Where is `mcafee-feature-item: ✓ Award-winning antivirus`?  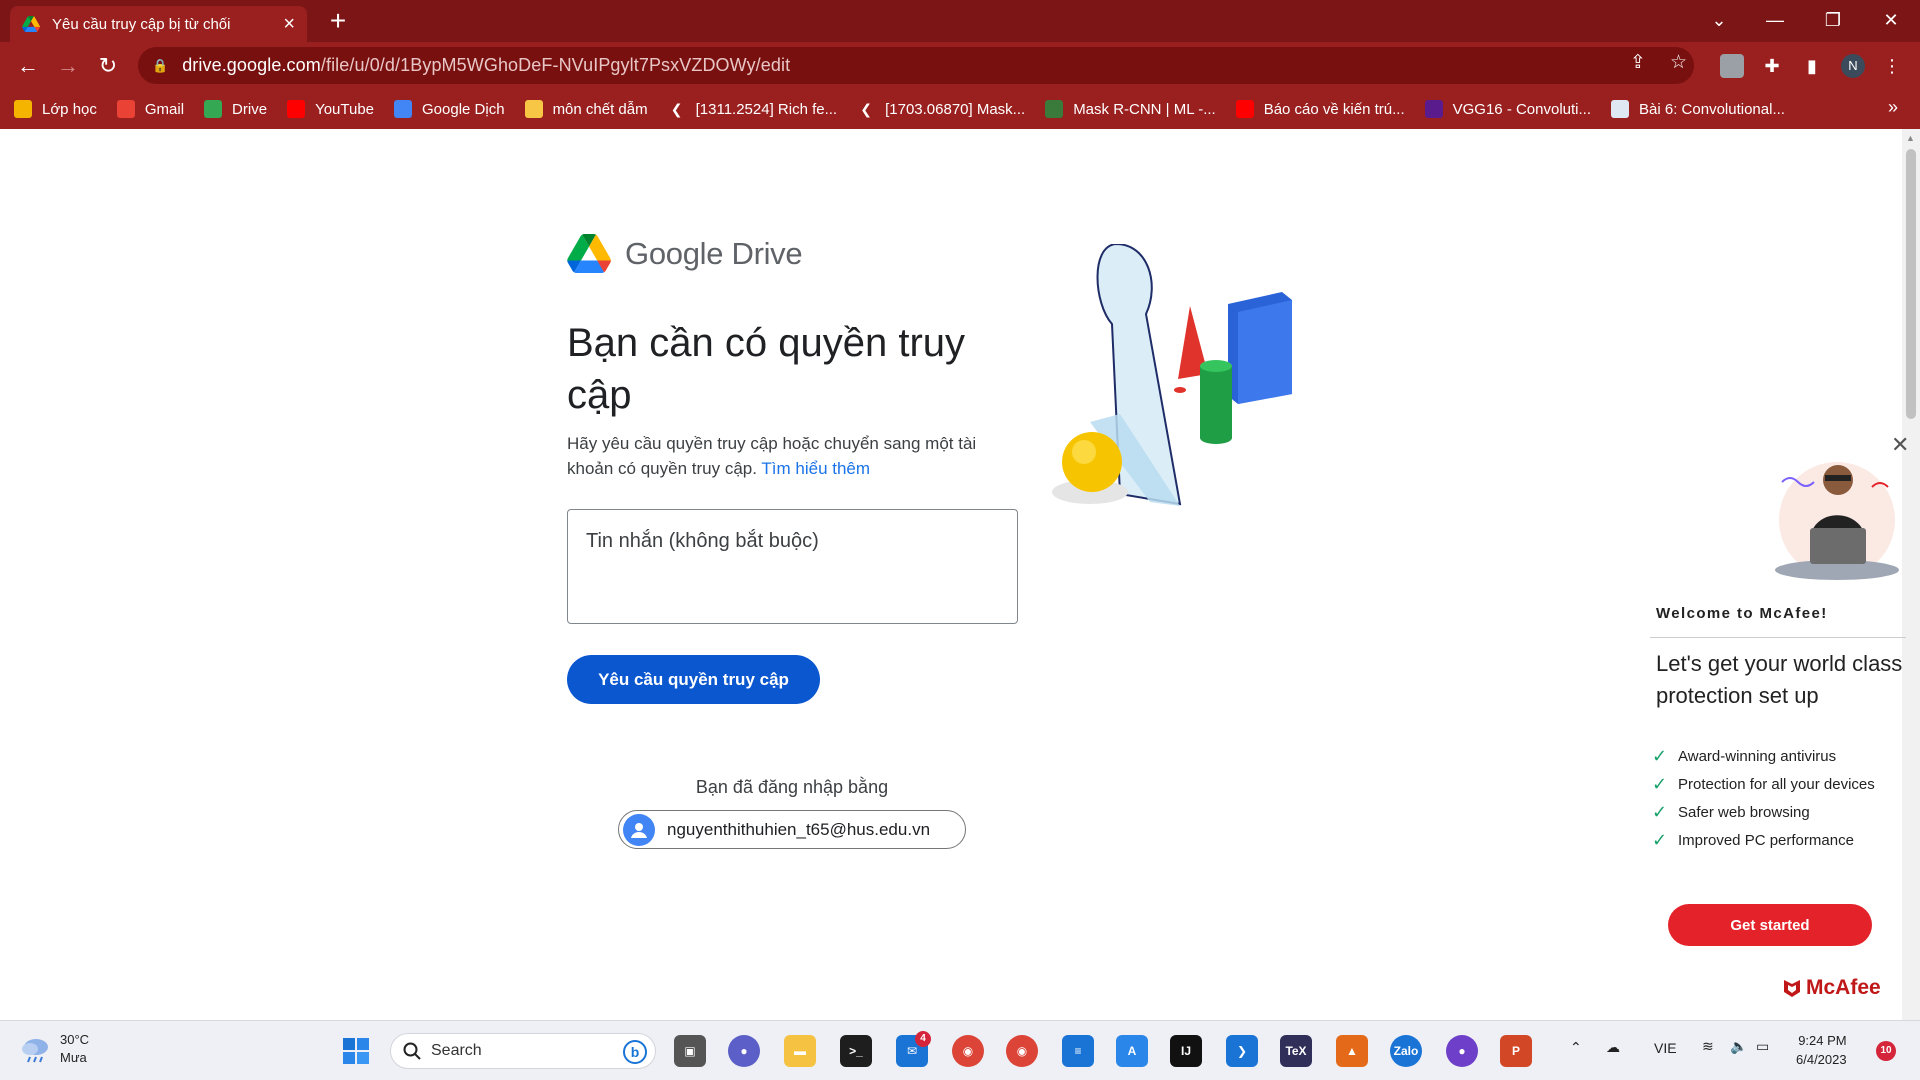
mcafee-feature-item: ✓ Award-winning antivirus is located at coordinates (1763, 756).